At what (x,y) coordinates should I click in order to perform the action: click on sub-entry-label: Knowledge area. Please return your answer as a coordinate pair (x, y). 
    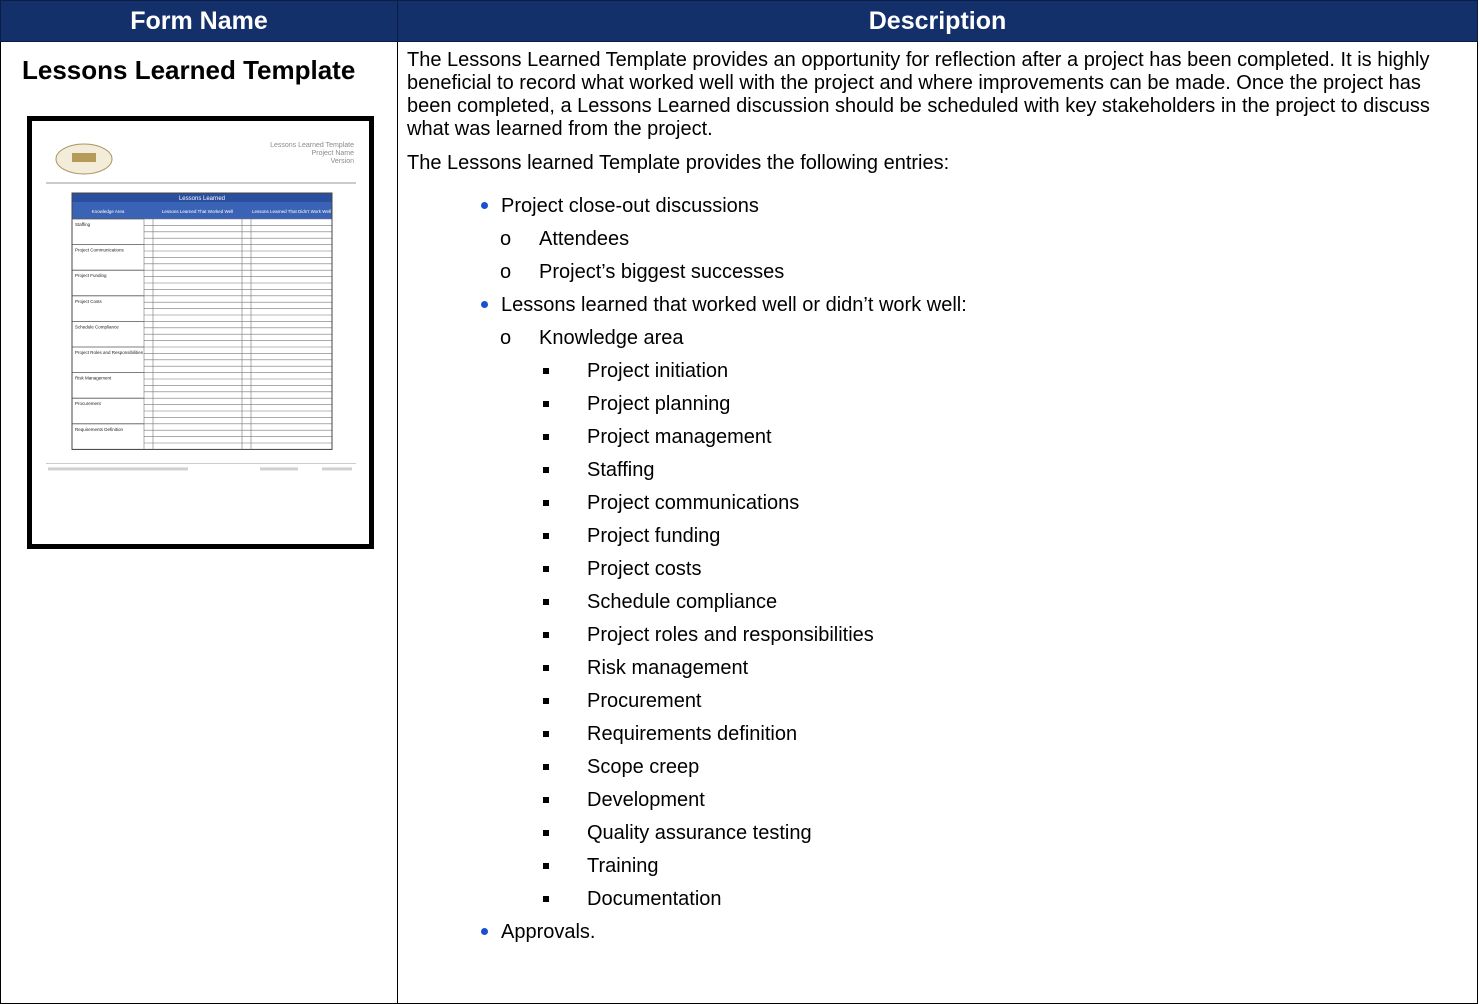
    Looking at the image, I should click on (611, 338).